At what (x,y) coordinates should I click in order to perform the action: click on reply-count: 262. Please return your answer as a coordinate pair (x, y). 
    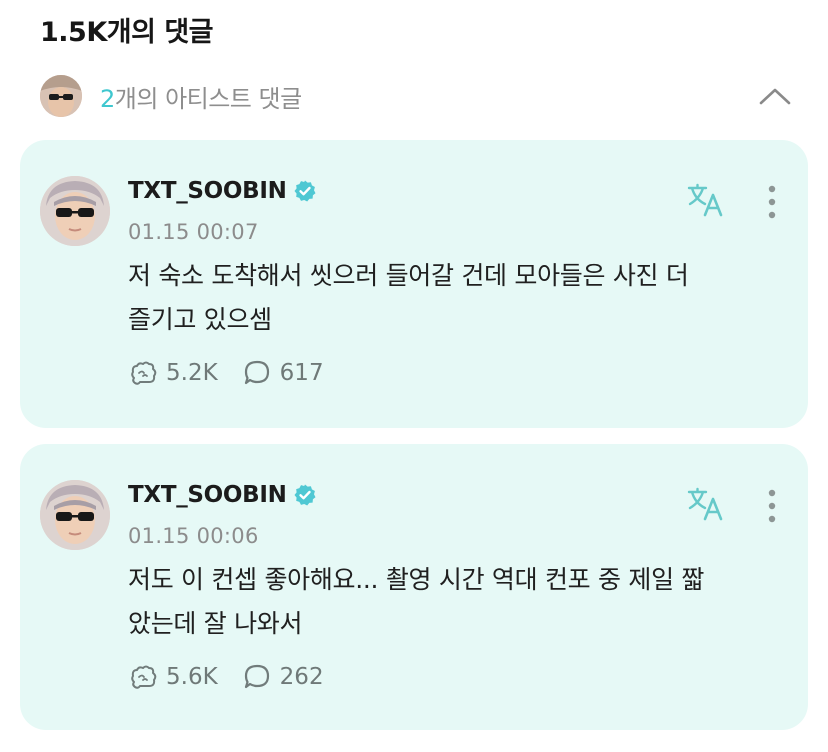
    Looking at the image, I should click on (301, 677).